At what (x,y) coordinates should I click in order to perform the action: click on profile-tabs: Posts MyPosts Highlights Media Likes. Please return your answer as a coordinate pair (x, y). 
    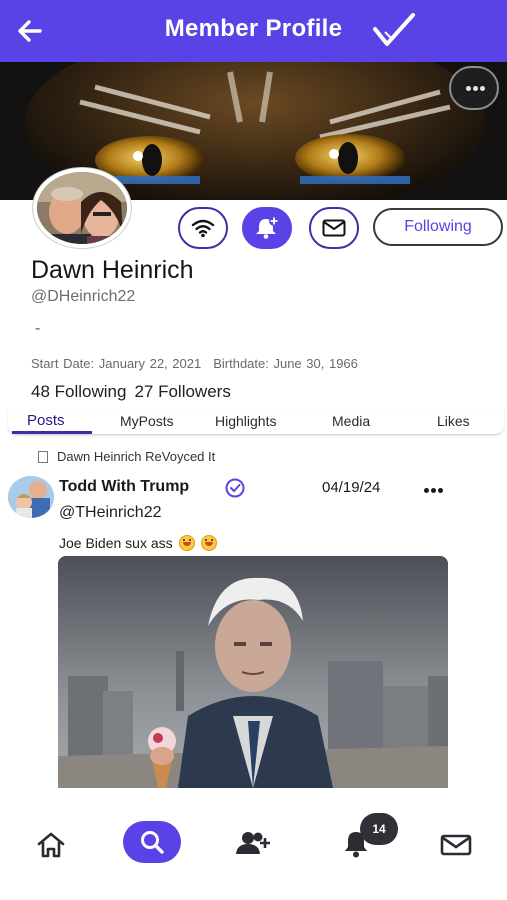
    Looking at the image, I should click on (256, 422).